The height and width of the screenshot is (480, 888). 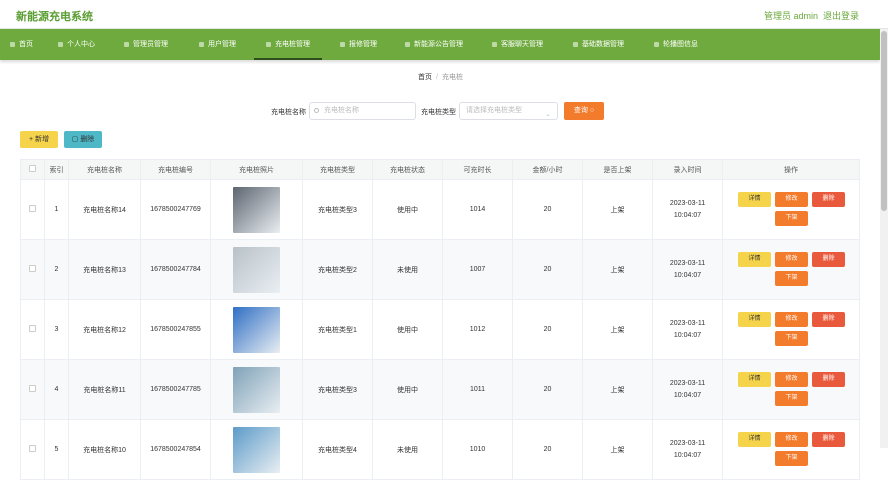 What do you see at coordinates (434, 44) in the screenshot?
I see `nav-item-6: 新能源公告管理` at bounding box center [434, 44].